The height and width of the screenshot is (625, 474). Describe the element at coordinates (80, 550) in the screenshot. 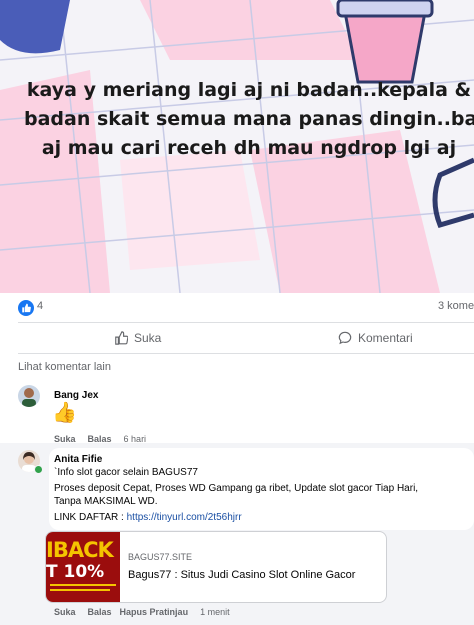

I see `thumb-text-top: IBACK` at that location.